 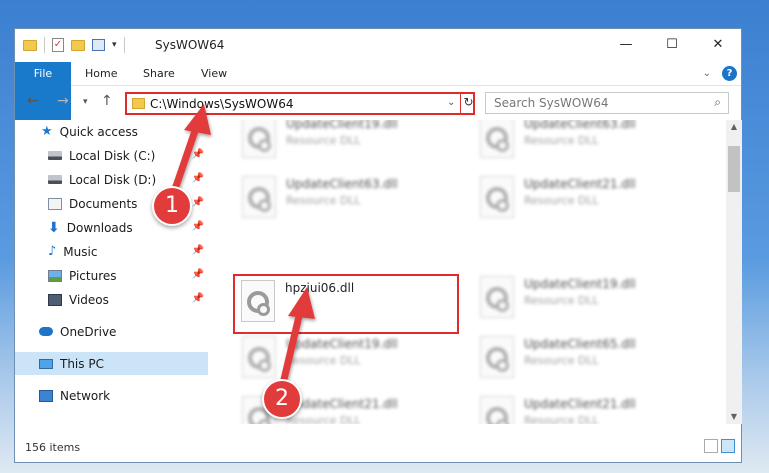 What do you see at coordinates (707, 73) in the screenshot?
I see `expand-ribbon-chevron-icon: ⌄` at bounding box center [707, 73].